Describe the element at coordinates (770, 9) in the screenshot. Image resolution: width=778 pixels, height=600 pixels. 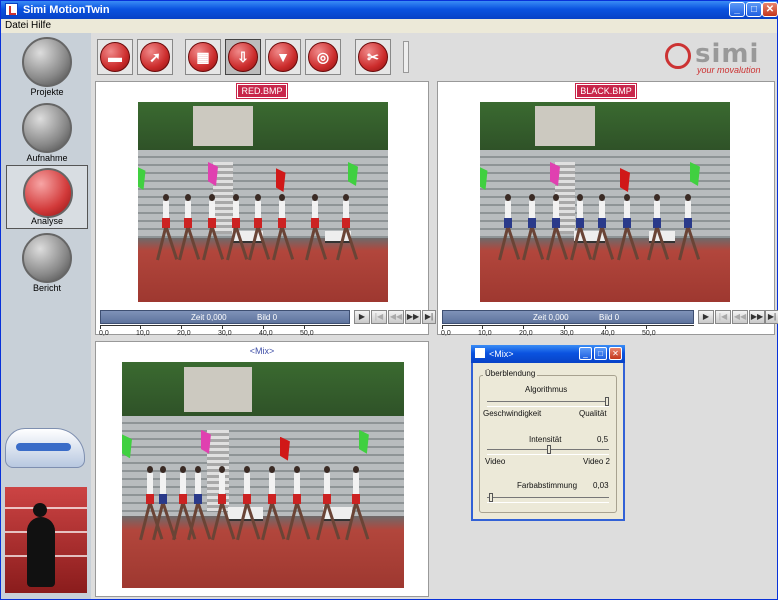
I see `close-button: ✕` at that location.